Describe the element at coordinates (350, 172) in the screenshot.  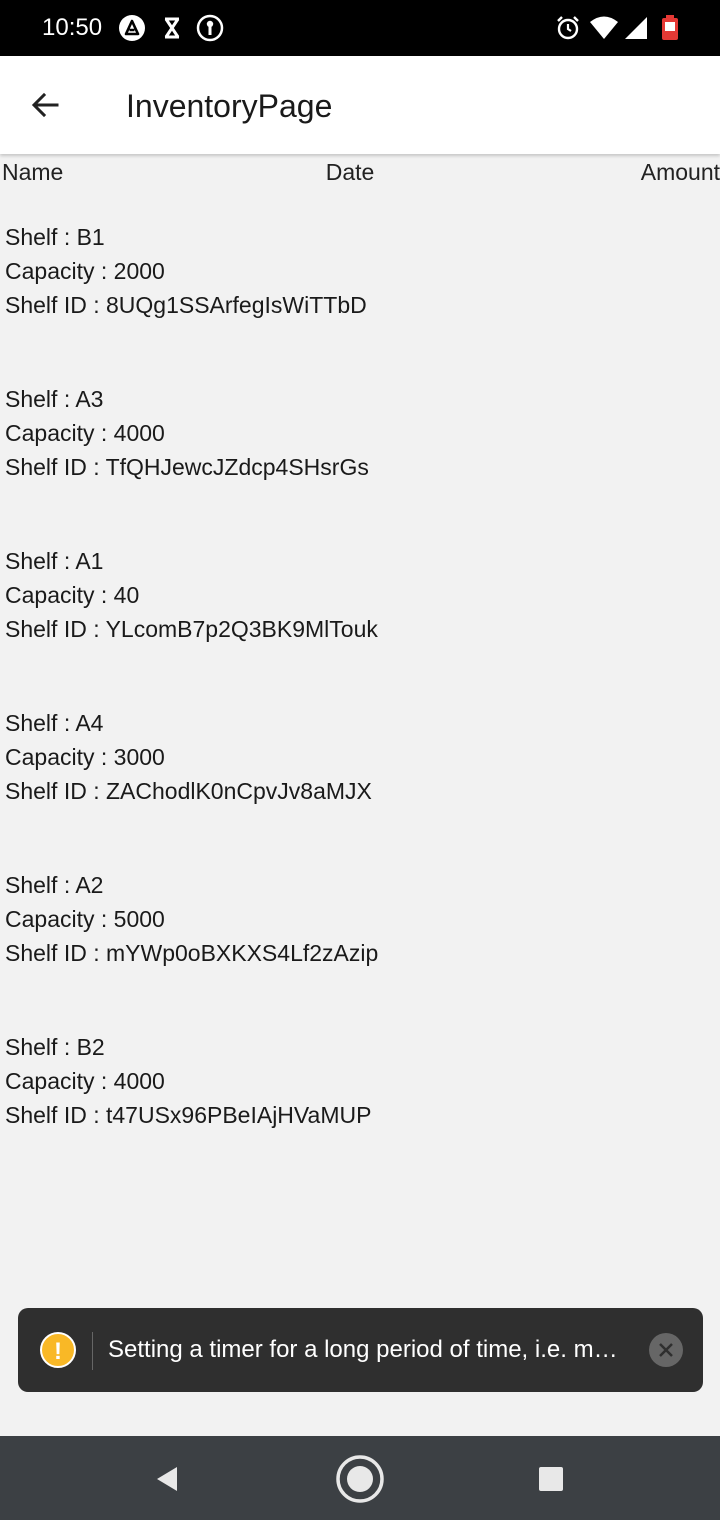
I see `column-header-date: Date` at that location.